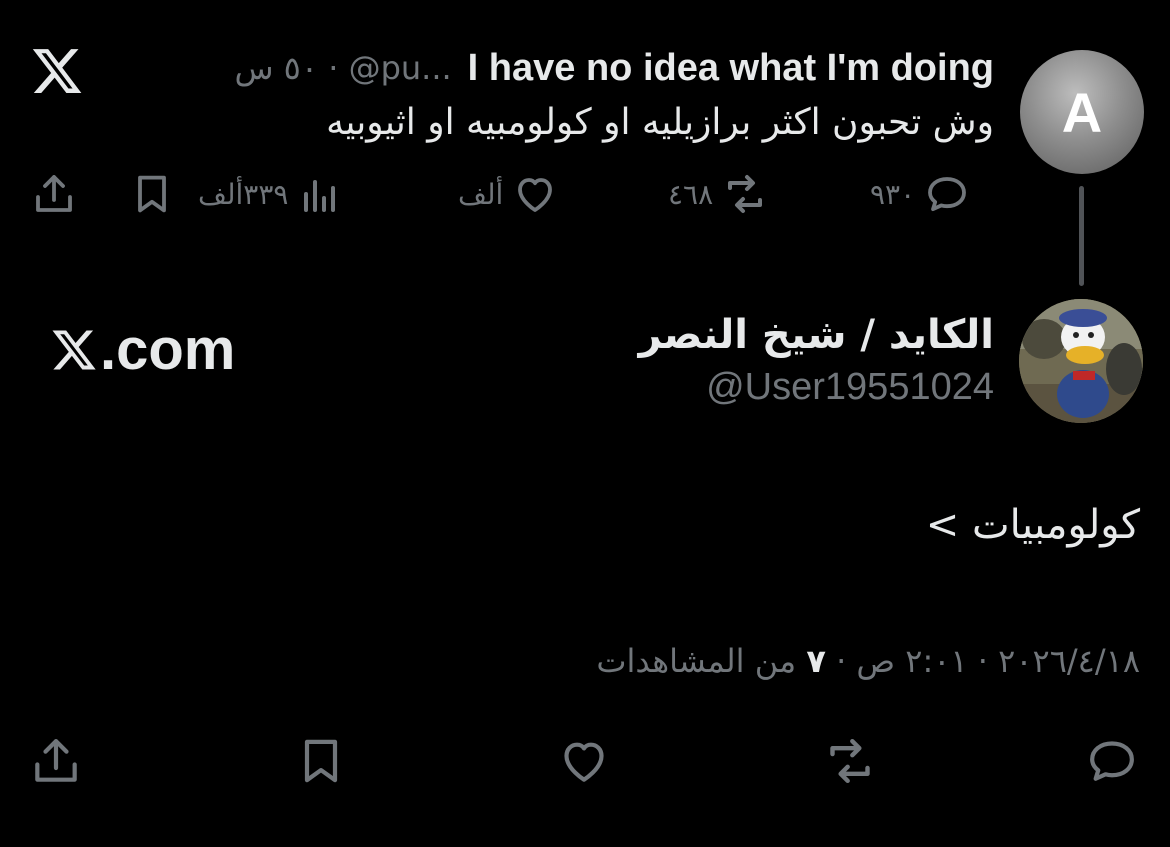  Describe the element at coordinates (911, 661) in the screenshot. I see `reply-time: ٢:٠١ ص` at that location.